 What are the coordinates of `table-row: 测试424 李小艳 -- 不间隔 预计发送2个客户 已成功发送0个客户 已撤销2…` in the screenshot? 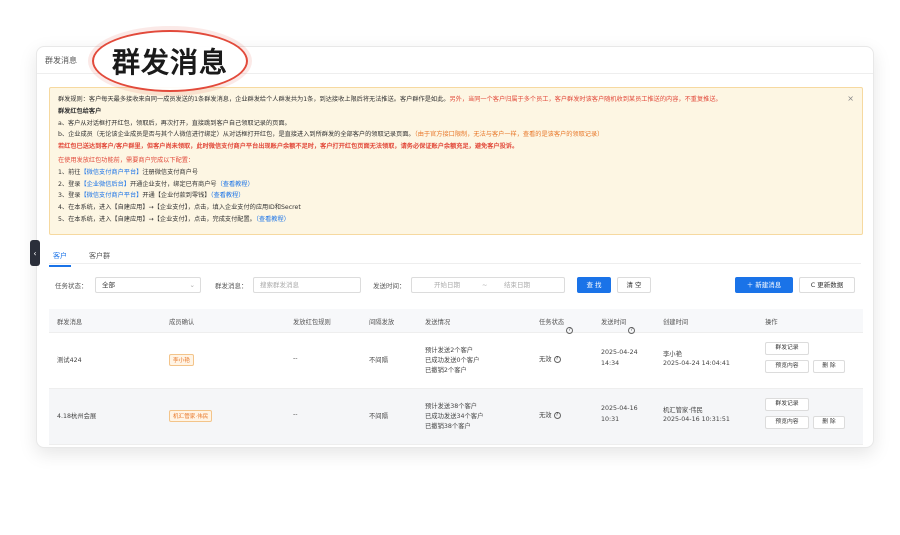 It's located at (456, 361).